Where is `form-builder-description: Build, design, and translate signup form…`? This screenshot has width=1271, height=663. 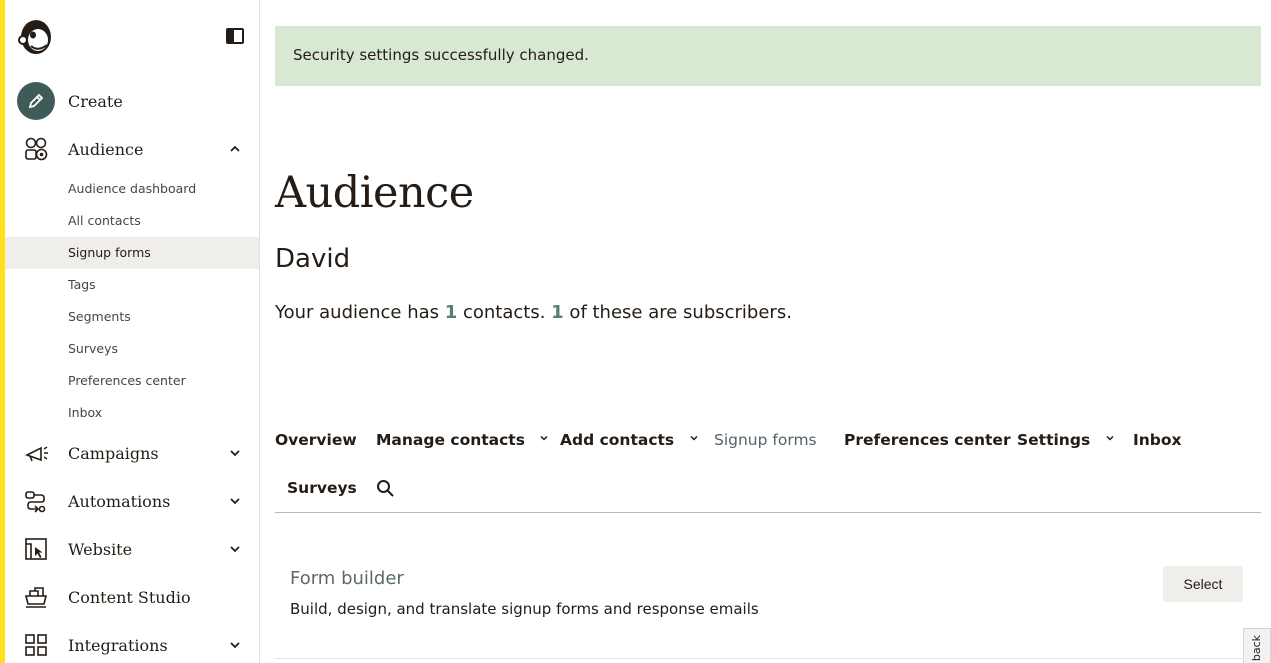
form-builder-description: Build, design, and translate signup form… is located at coordinates (524, 609).